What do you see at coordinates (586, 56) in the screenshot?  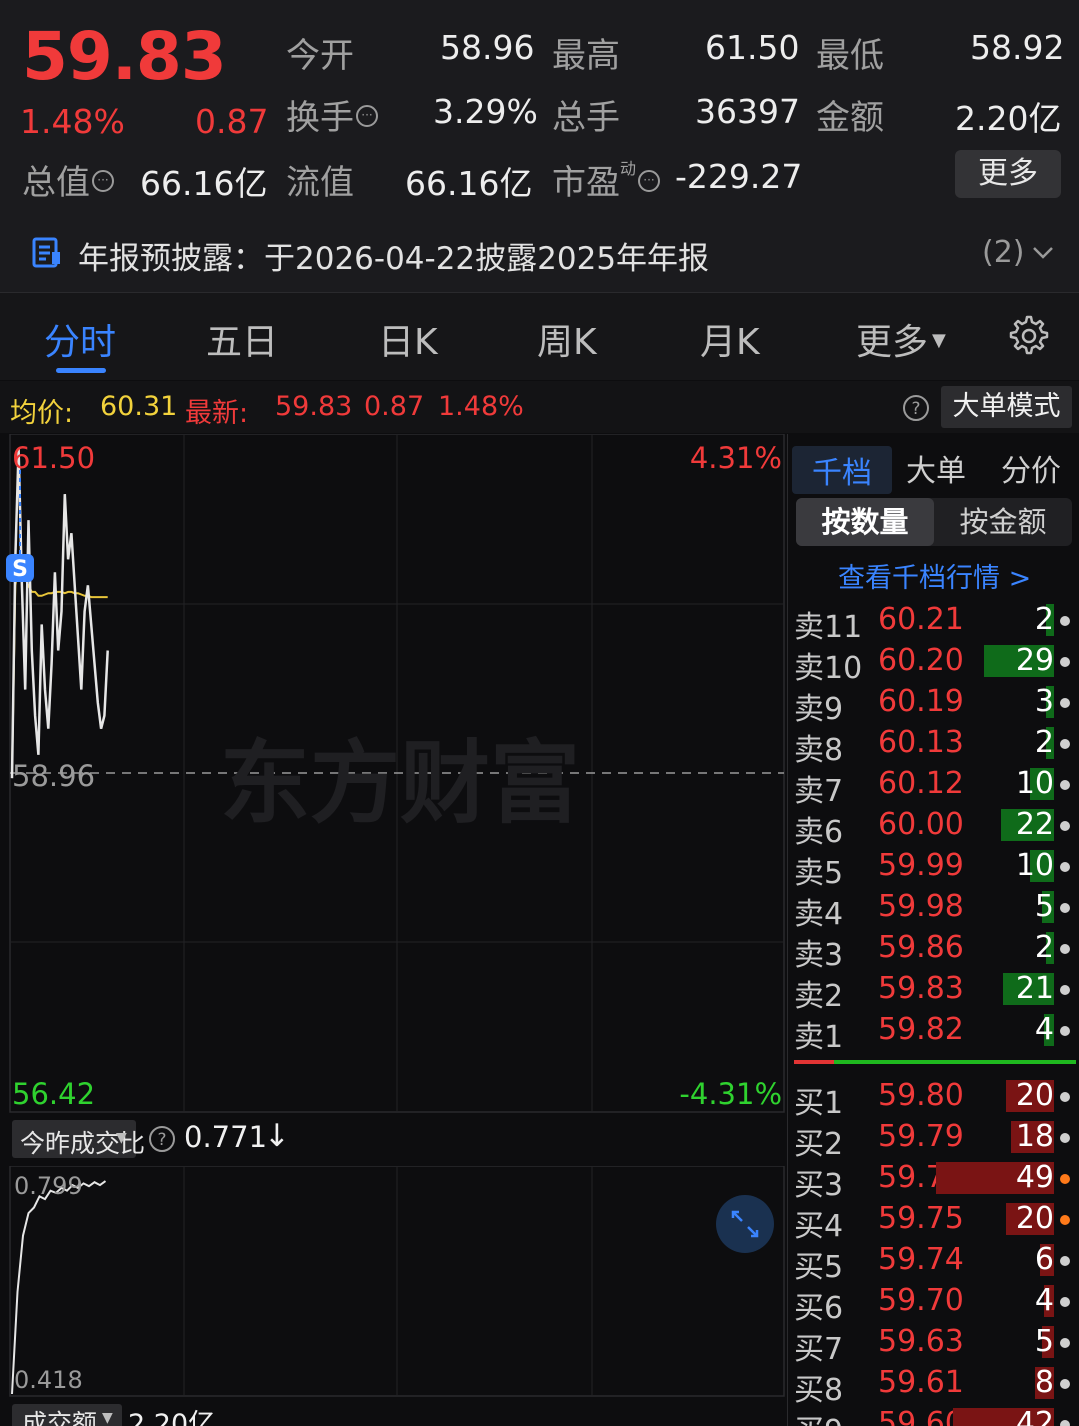 I see `stat-label: 最高` at bounding box center [586, 56].